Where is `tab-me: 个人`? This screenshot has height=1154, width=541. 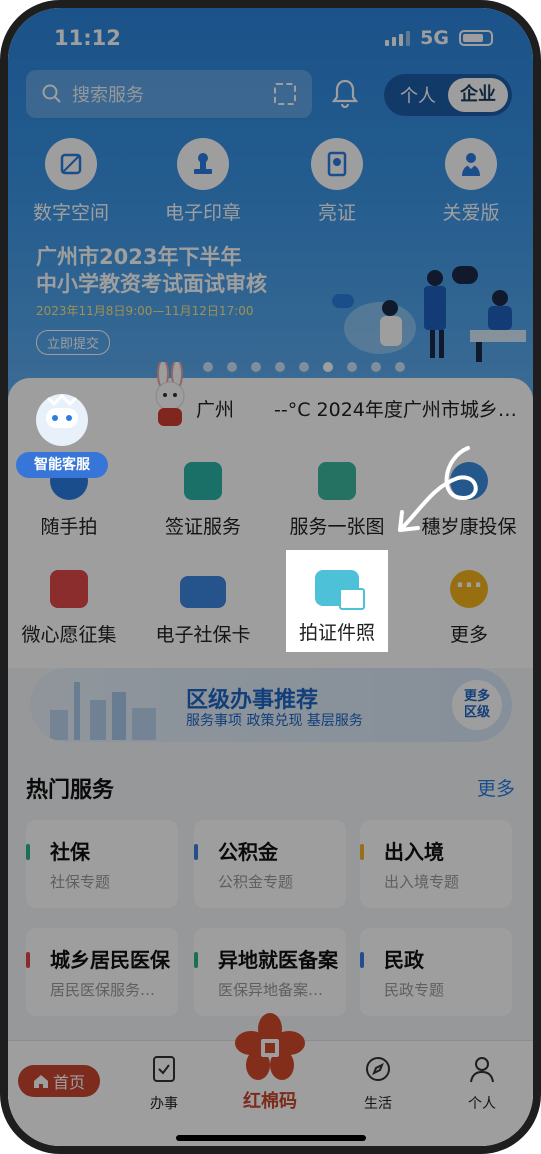 tab-me: 个人 is located at coordinates (482, 1084).